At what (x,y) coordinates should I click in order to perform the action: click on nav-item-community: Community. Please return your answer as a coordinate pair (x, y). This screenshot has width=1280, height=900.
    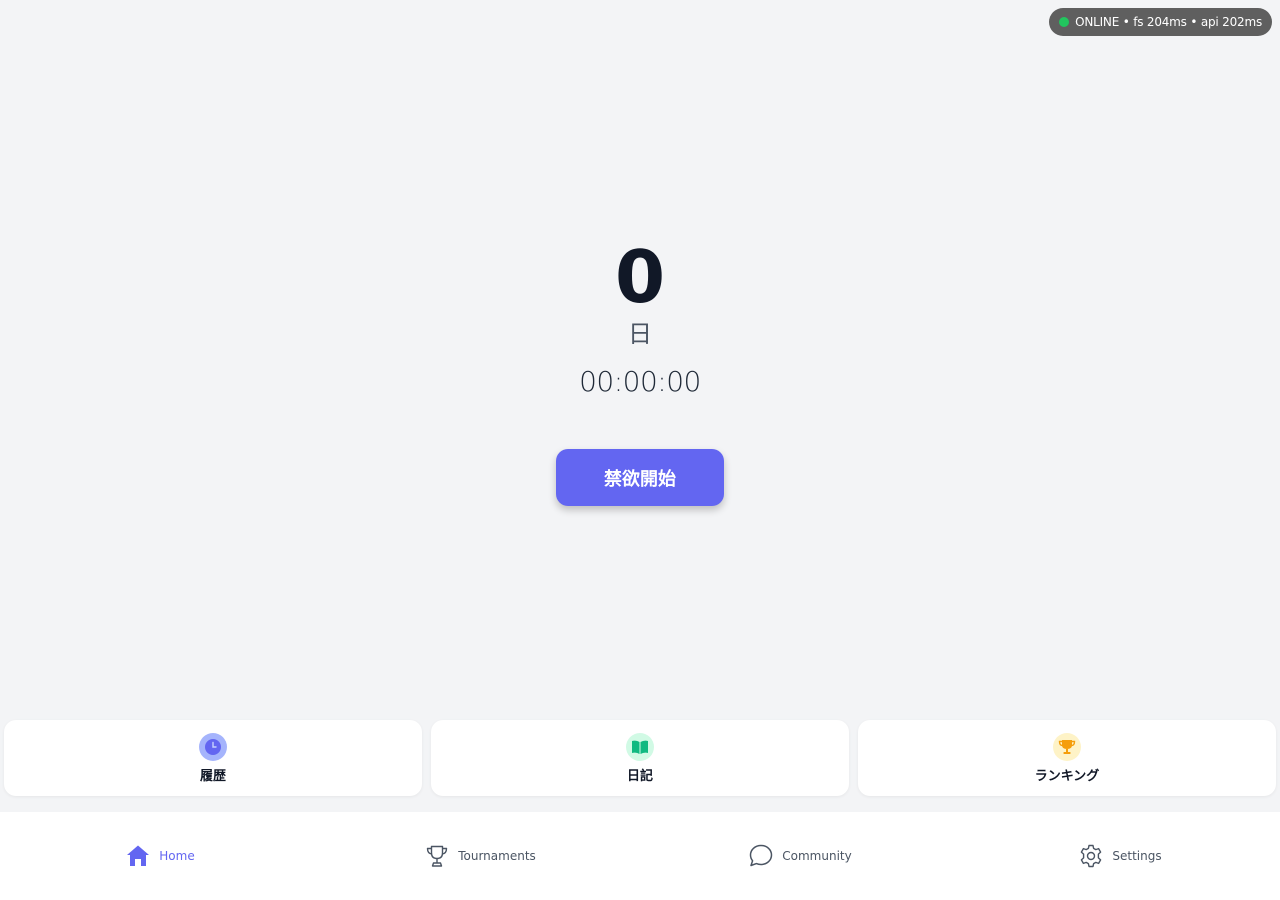
    Looking at the image, I should click on (800, 856).